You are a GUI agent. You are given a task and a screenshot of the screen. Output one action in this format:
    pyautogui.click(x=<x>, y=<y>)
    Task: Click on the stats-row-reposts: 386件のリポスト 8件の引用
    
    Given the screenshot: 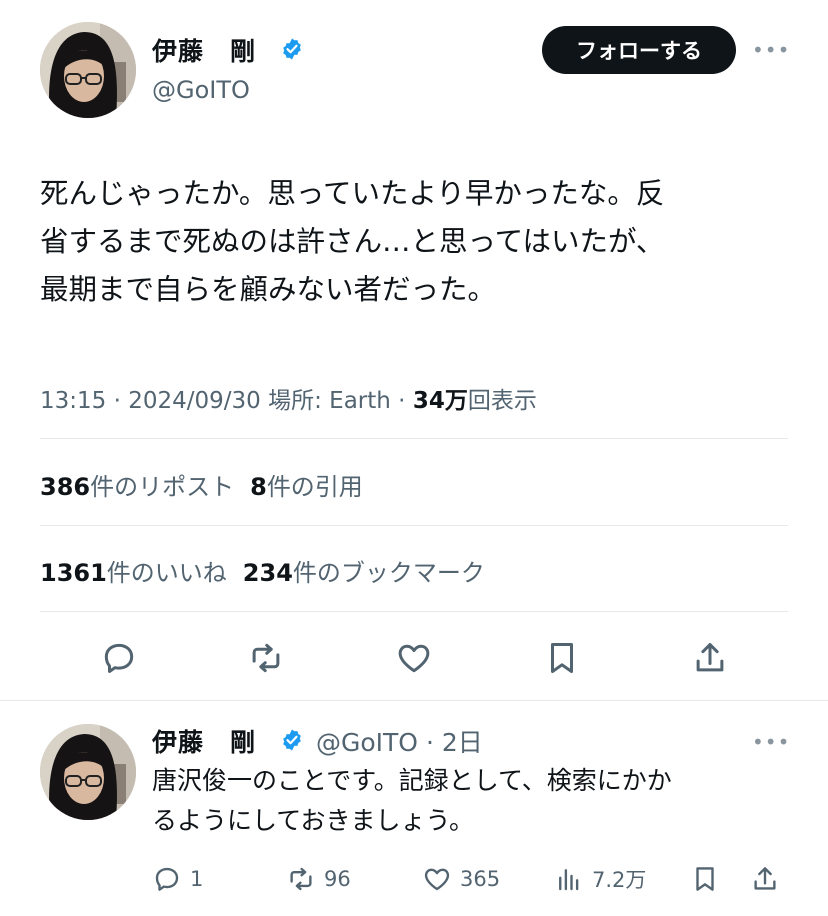 What is the action you would take?
    pyautogui.click(x=209, y=484)
    